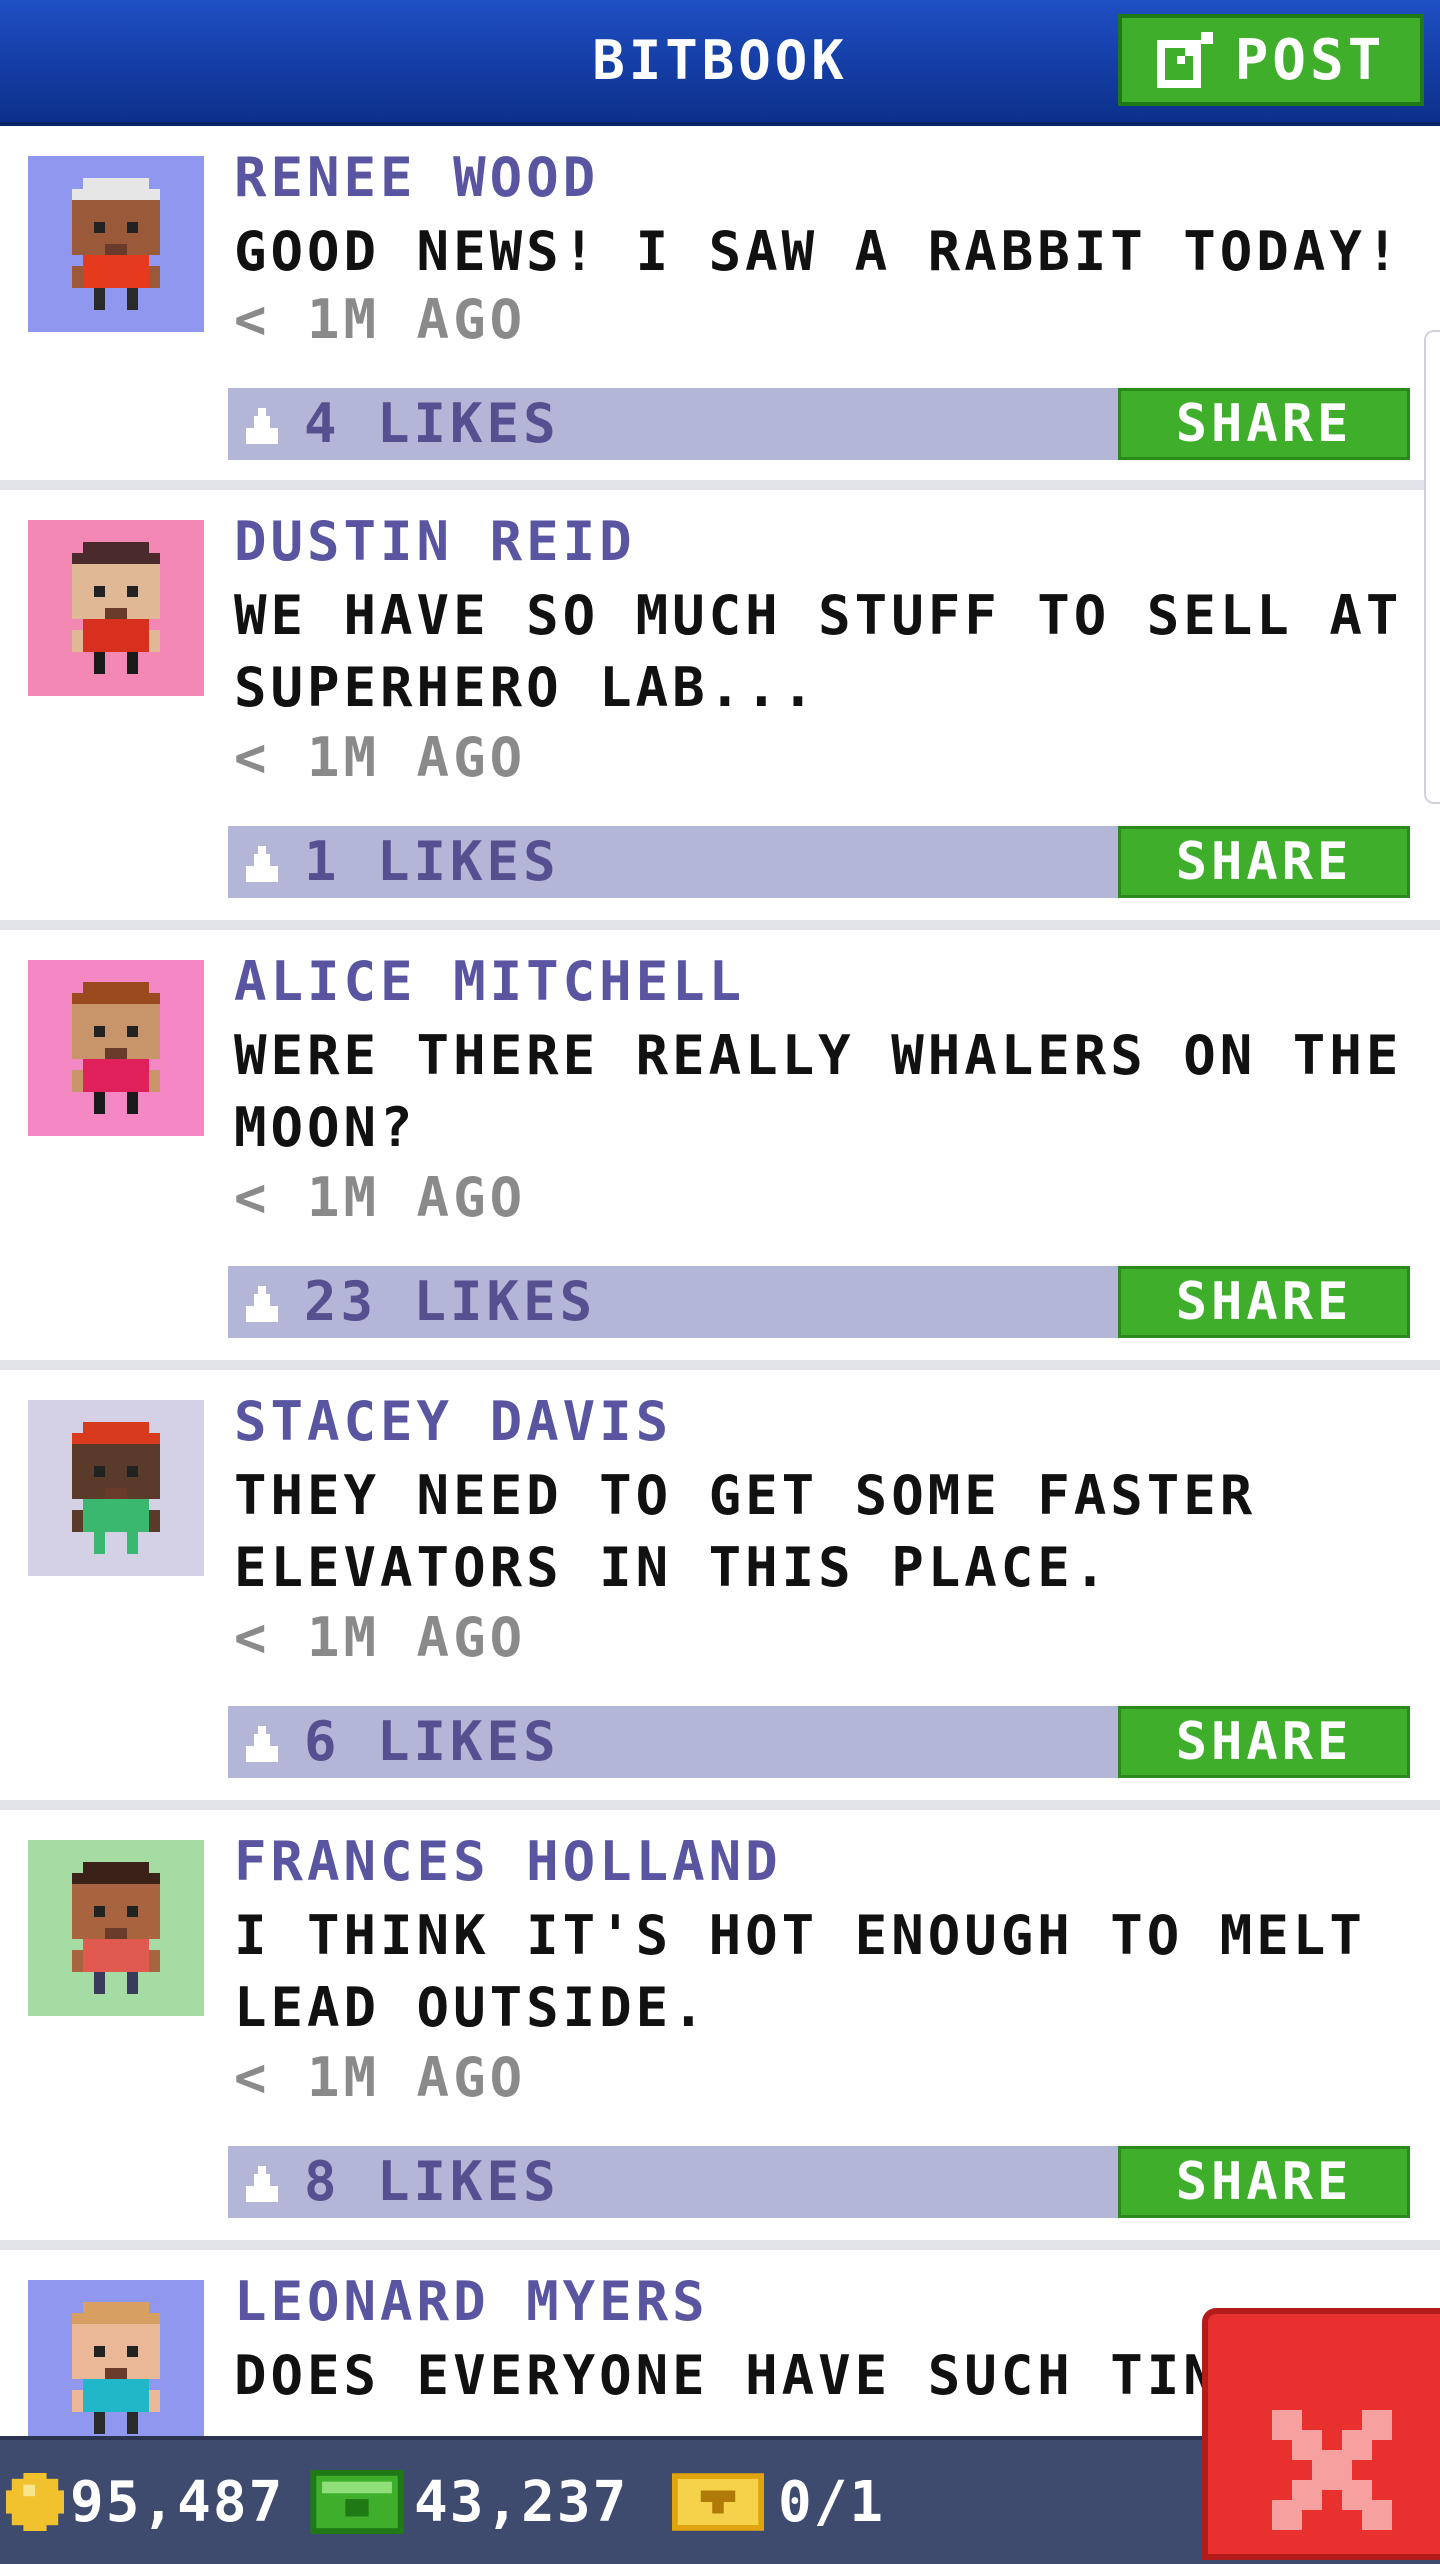 The width and height of the screenshot is (1440, 2564). What do you see at coordinates (819, 424) in the screenshot?
I see `likes-bar: 4 LIKES SHARE` at bounding box center [819, 424].